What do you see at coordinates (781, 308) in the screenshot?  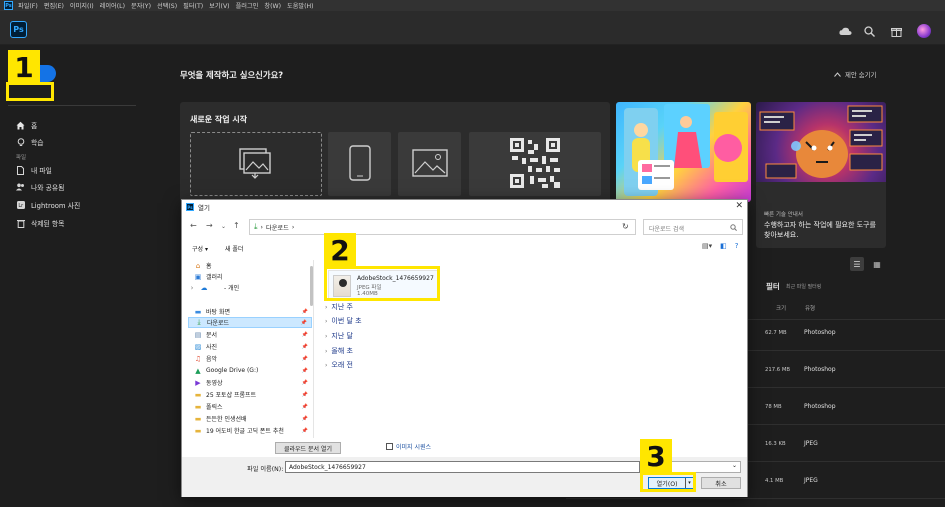 I see `column-header-size: 크기` at bounding box center [781, 308].